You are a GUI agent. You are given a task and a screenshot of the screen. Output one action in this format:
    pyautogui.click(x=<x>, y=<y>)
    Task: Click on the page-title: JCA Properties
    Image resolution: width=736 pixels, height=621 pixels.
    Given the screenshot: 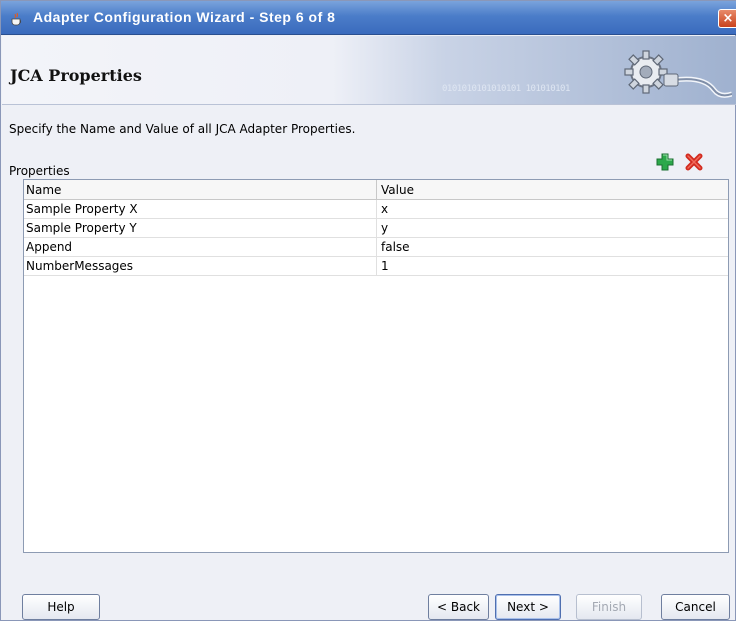 What is the action you would take?
    pyautogui.click(x=76, y=75)
    